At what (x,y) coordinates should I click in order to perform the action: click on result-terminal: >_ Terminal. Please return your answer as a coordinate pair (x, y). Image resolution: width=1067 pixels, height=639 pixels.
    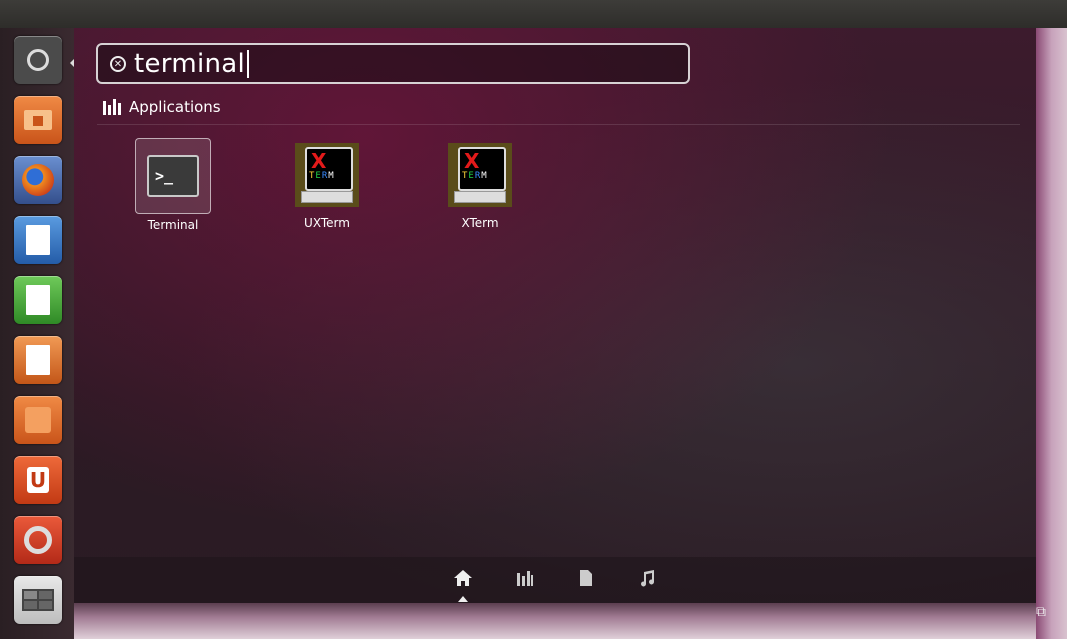
    Looking at the image, I should click on (173, 185).